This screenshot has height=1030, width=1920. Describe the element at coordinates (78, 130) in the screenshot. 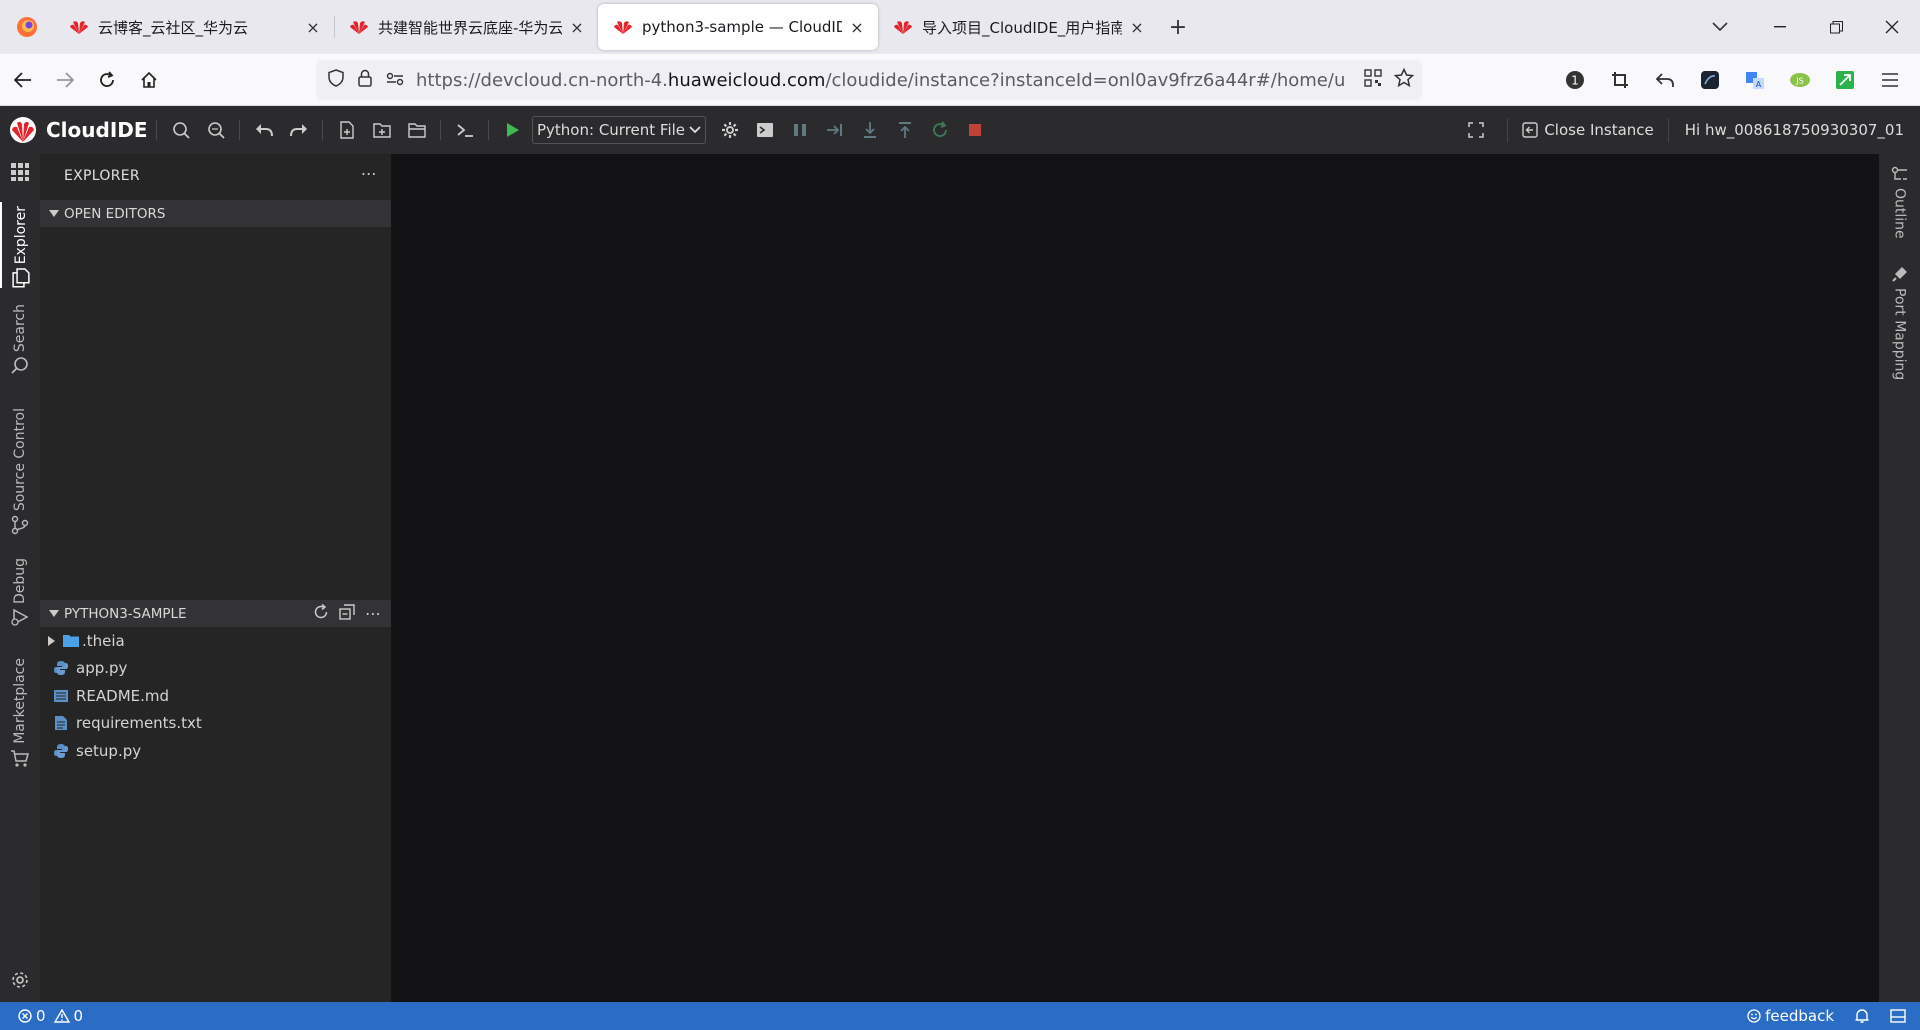

I see `cloudide-logo: CloudIDE` at that location.